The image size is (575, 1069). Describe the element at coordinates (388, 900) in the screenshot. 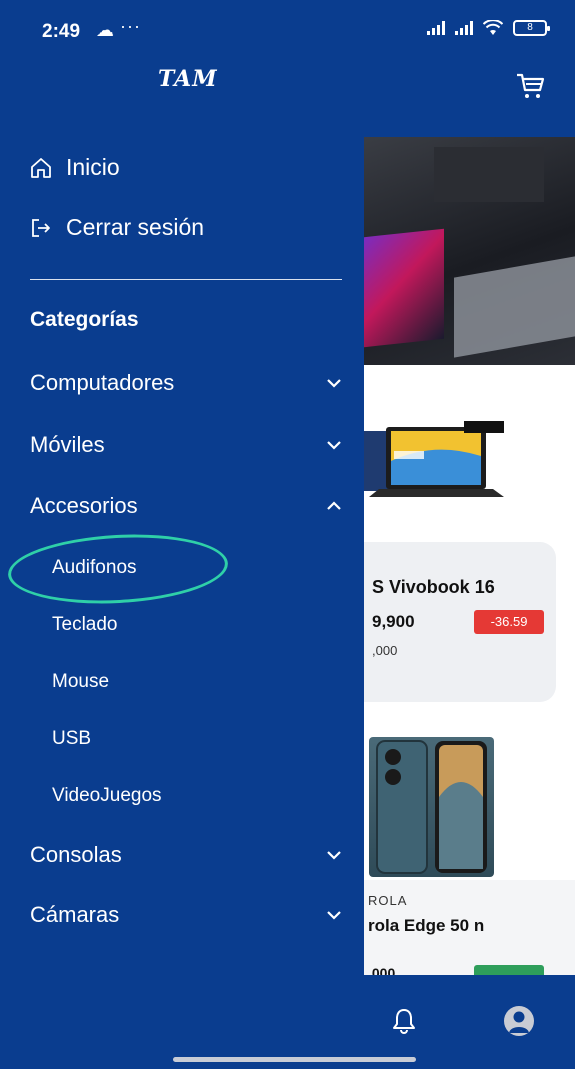

I see `product-brand: ROLA` at that location.